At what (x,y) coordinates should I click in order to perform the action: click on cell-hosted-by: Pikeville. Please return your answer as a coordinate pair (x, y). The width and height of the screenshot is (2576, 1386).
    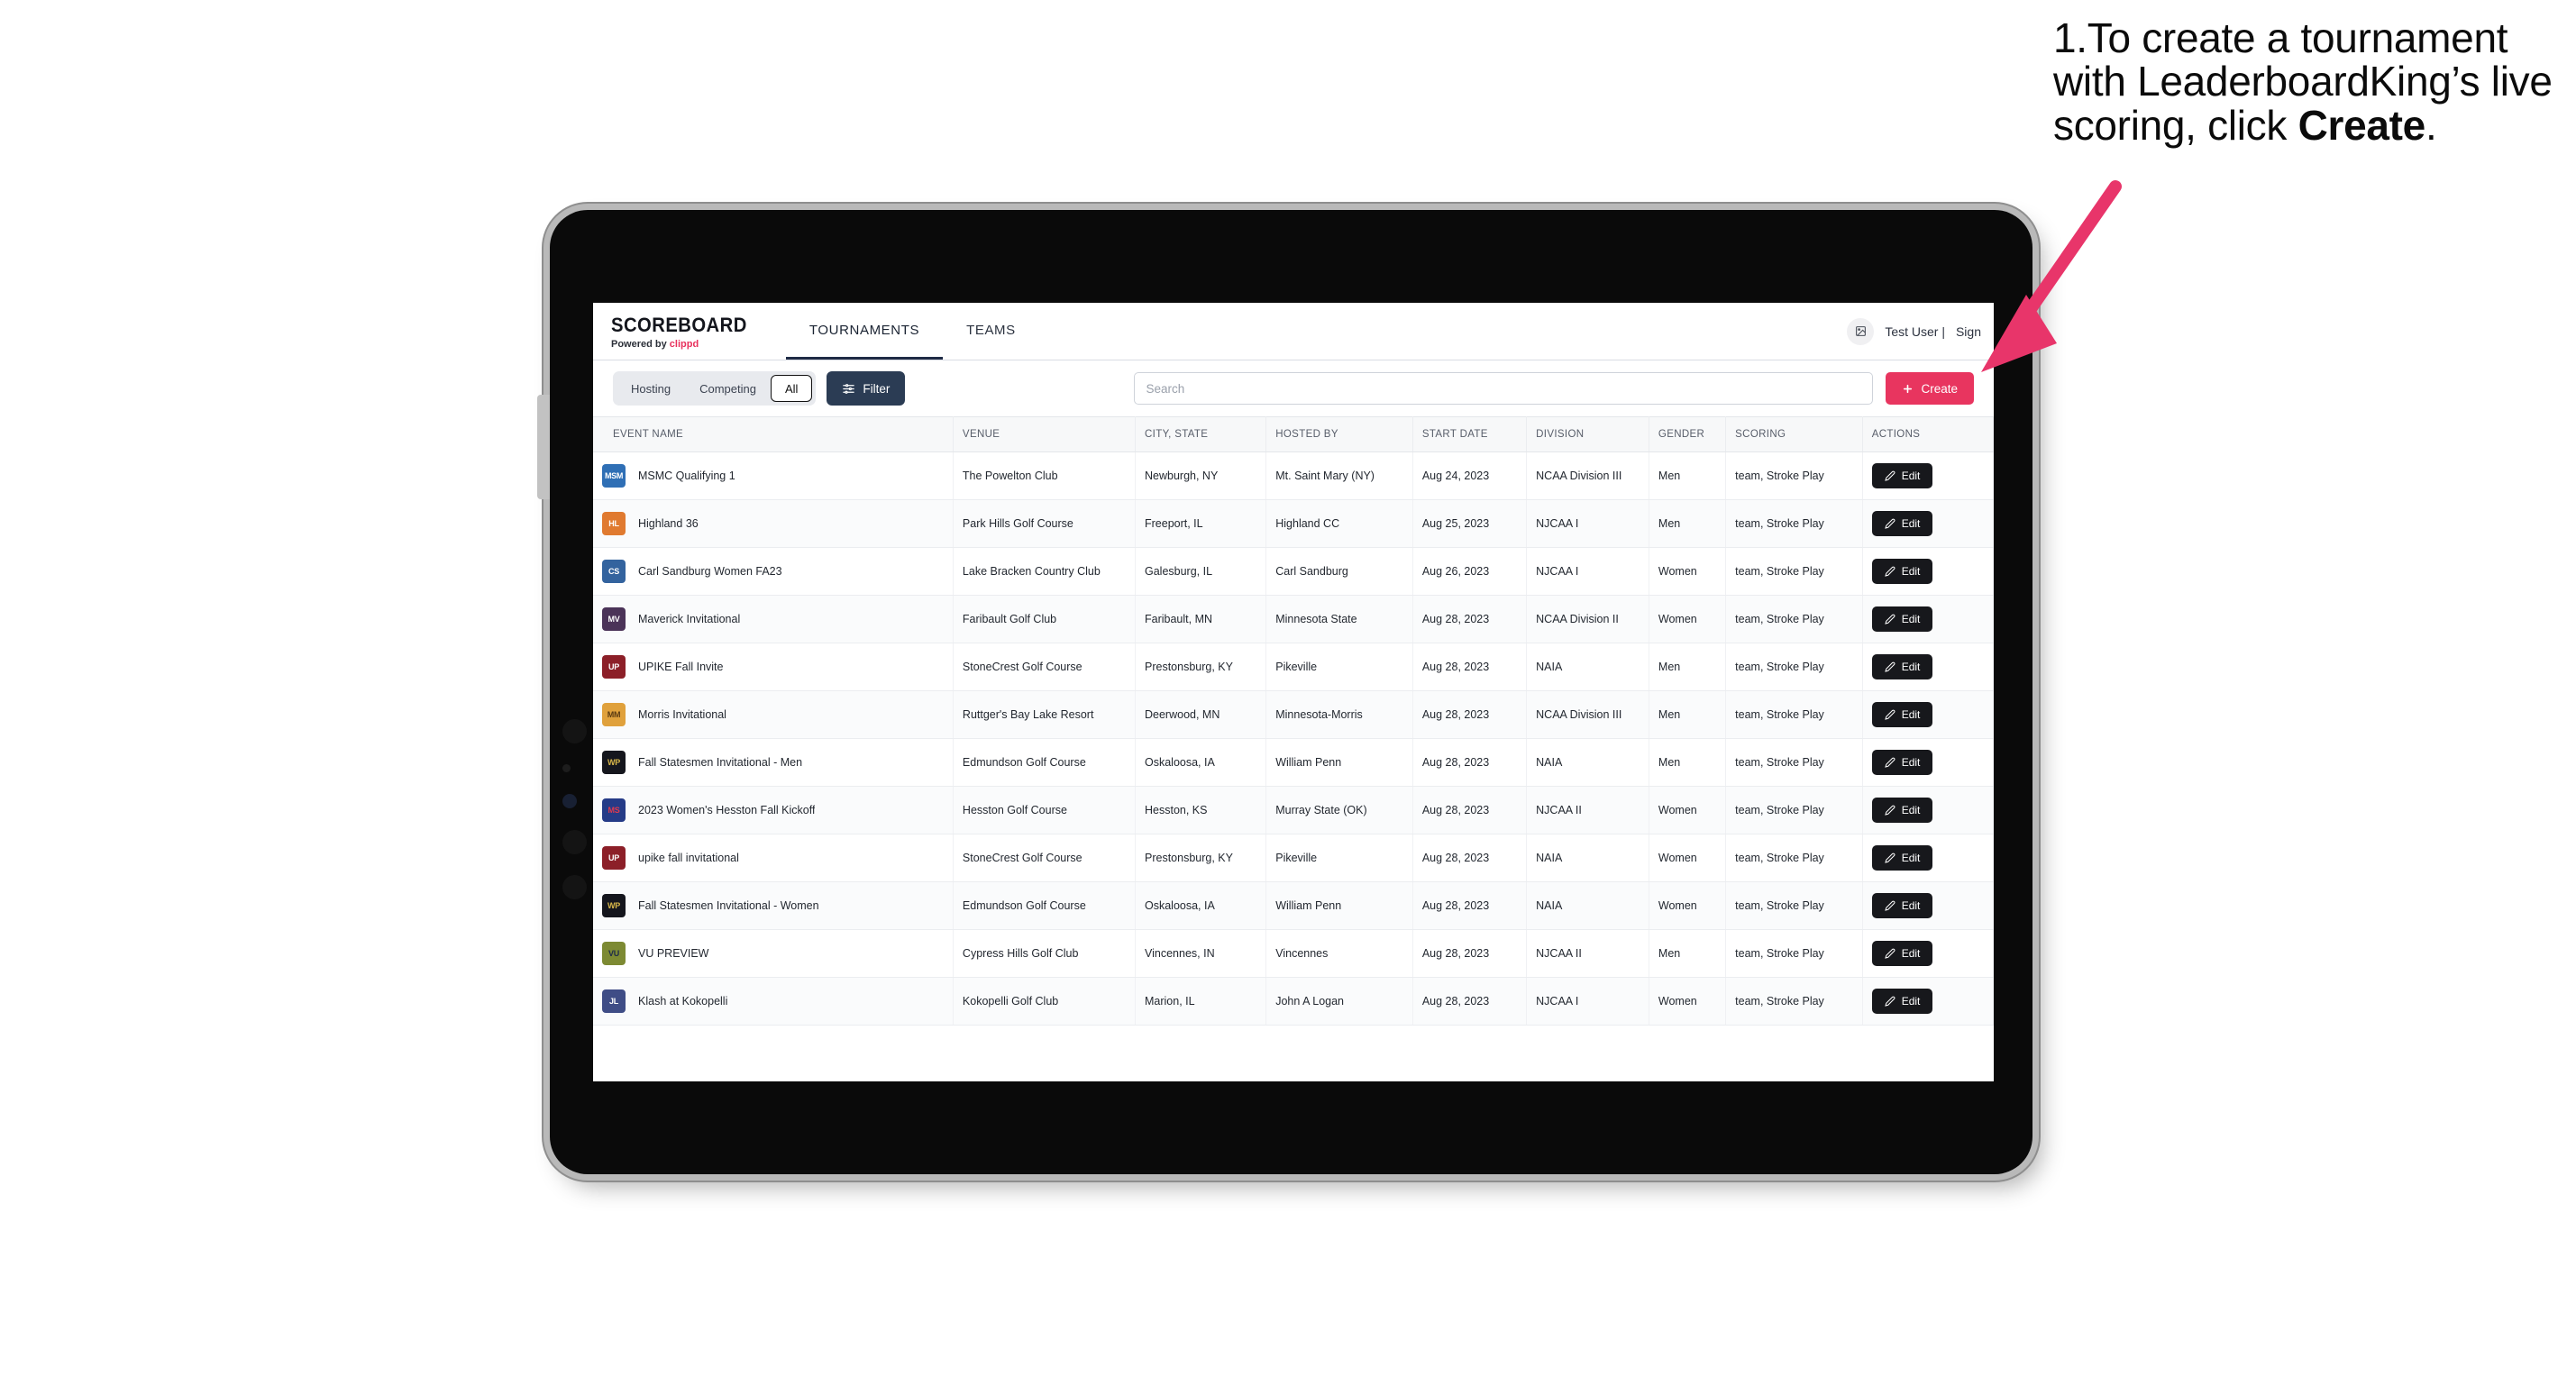
    Looking at the image, I should click on (1339, 667).